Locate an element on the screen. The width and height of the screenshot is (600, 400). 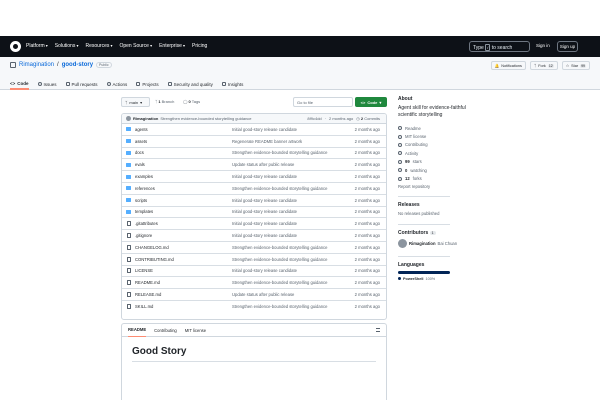
file-name: CONTRIBUTING.md is located at coordinates (154, 259).